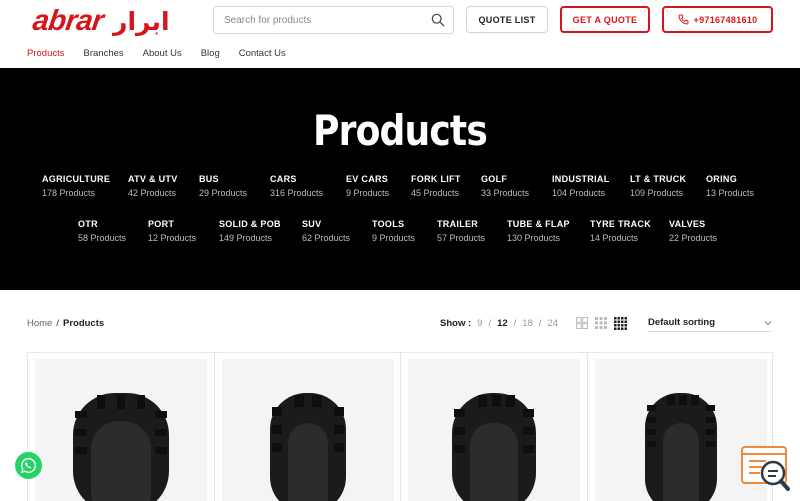  Describe the element at coordinates (591, 186) in the screenshot. I see `category-industrial: INDUSTRIAL 104 Products` at that location.